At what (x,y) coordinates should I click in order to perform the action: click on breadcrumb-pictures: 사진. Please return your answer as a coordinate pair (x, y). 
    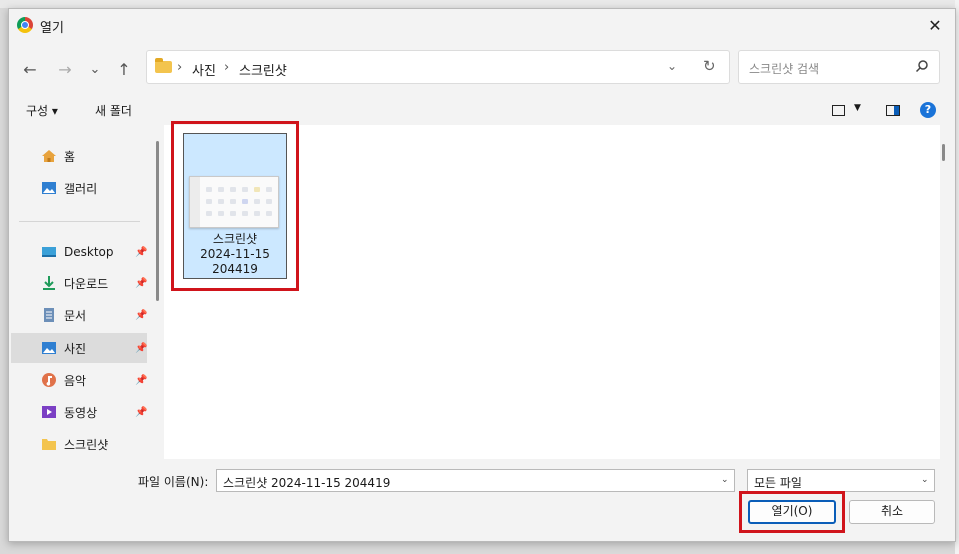
    Looking at the image, I should click on (204, 69).